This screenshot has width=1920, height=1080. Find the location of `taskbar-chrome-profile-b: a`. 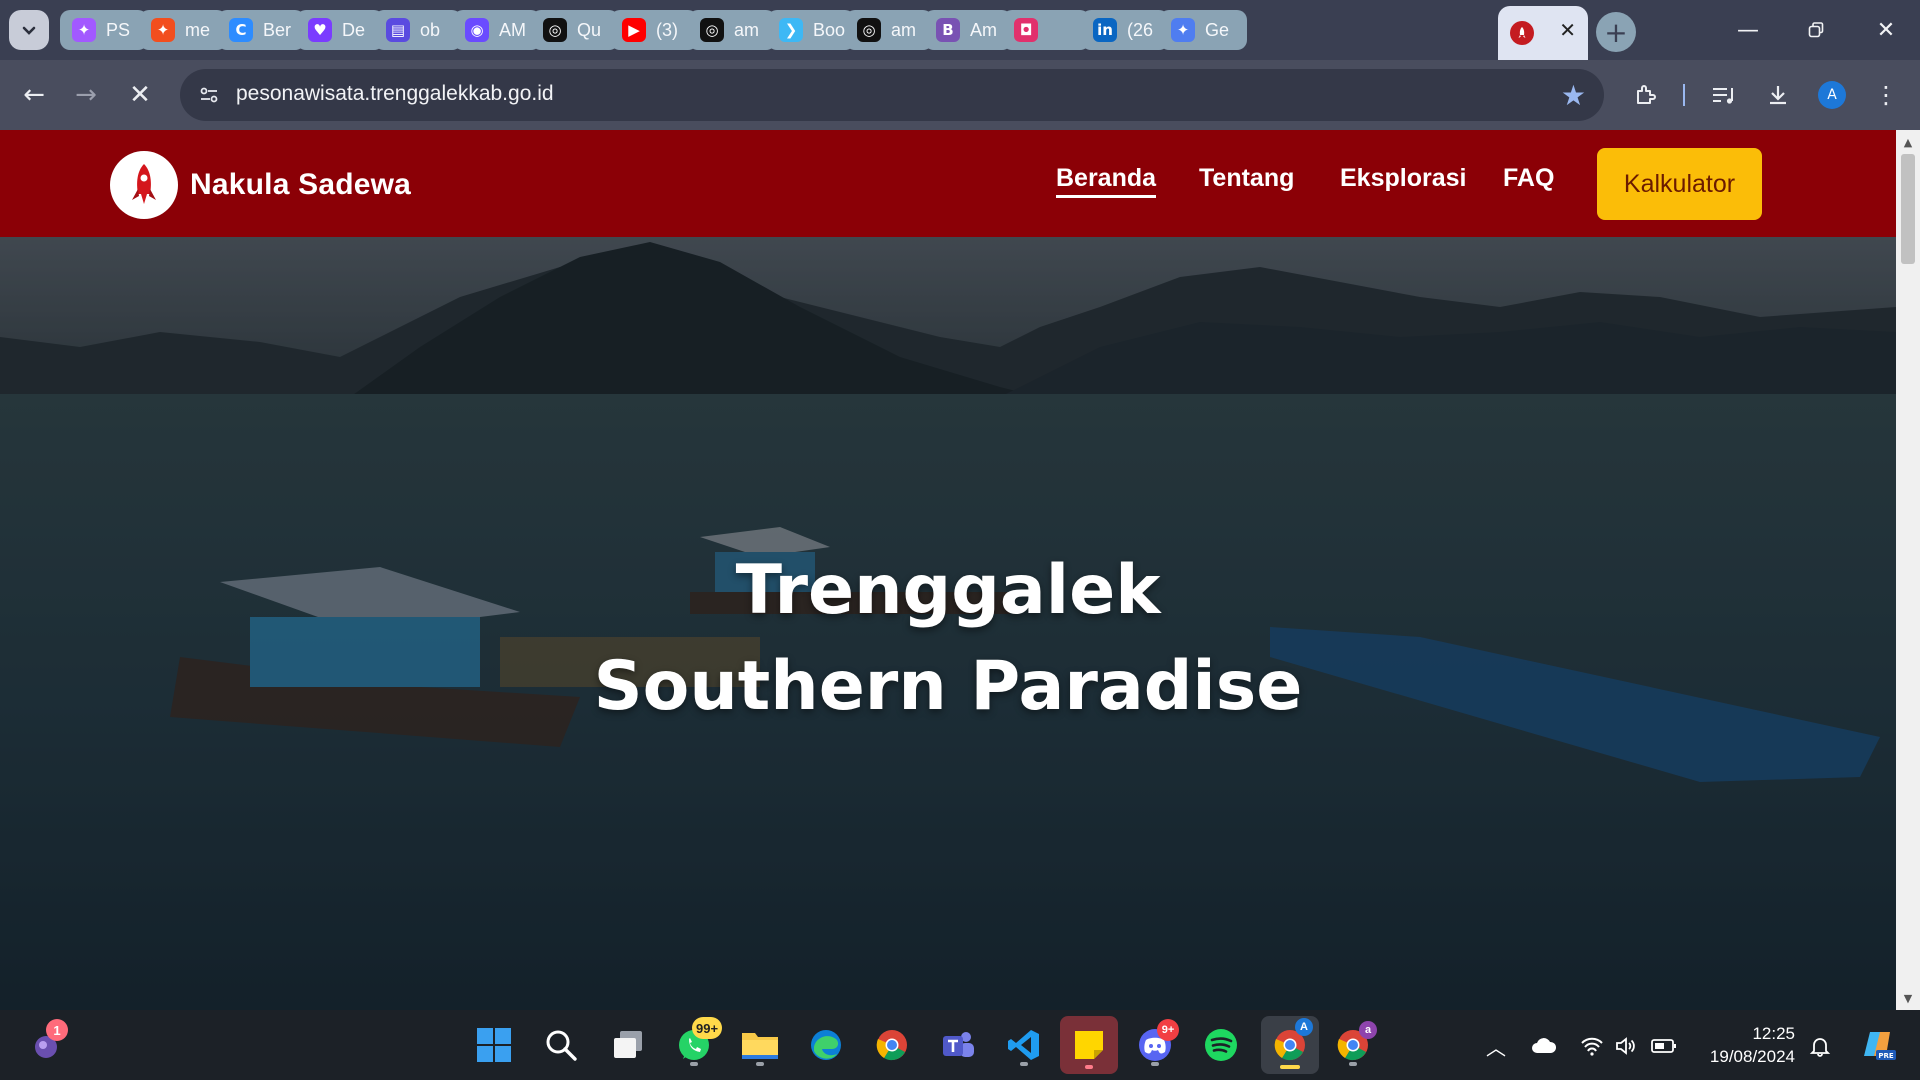

taskbar-chrome-profile-b: a is located at coordinates (1353, 1045).